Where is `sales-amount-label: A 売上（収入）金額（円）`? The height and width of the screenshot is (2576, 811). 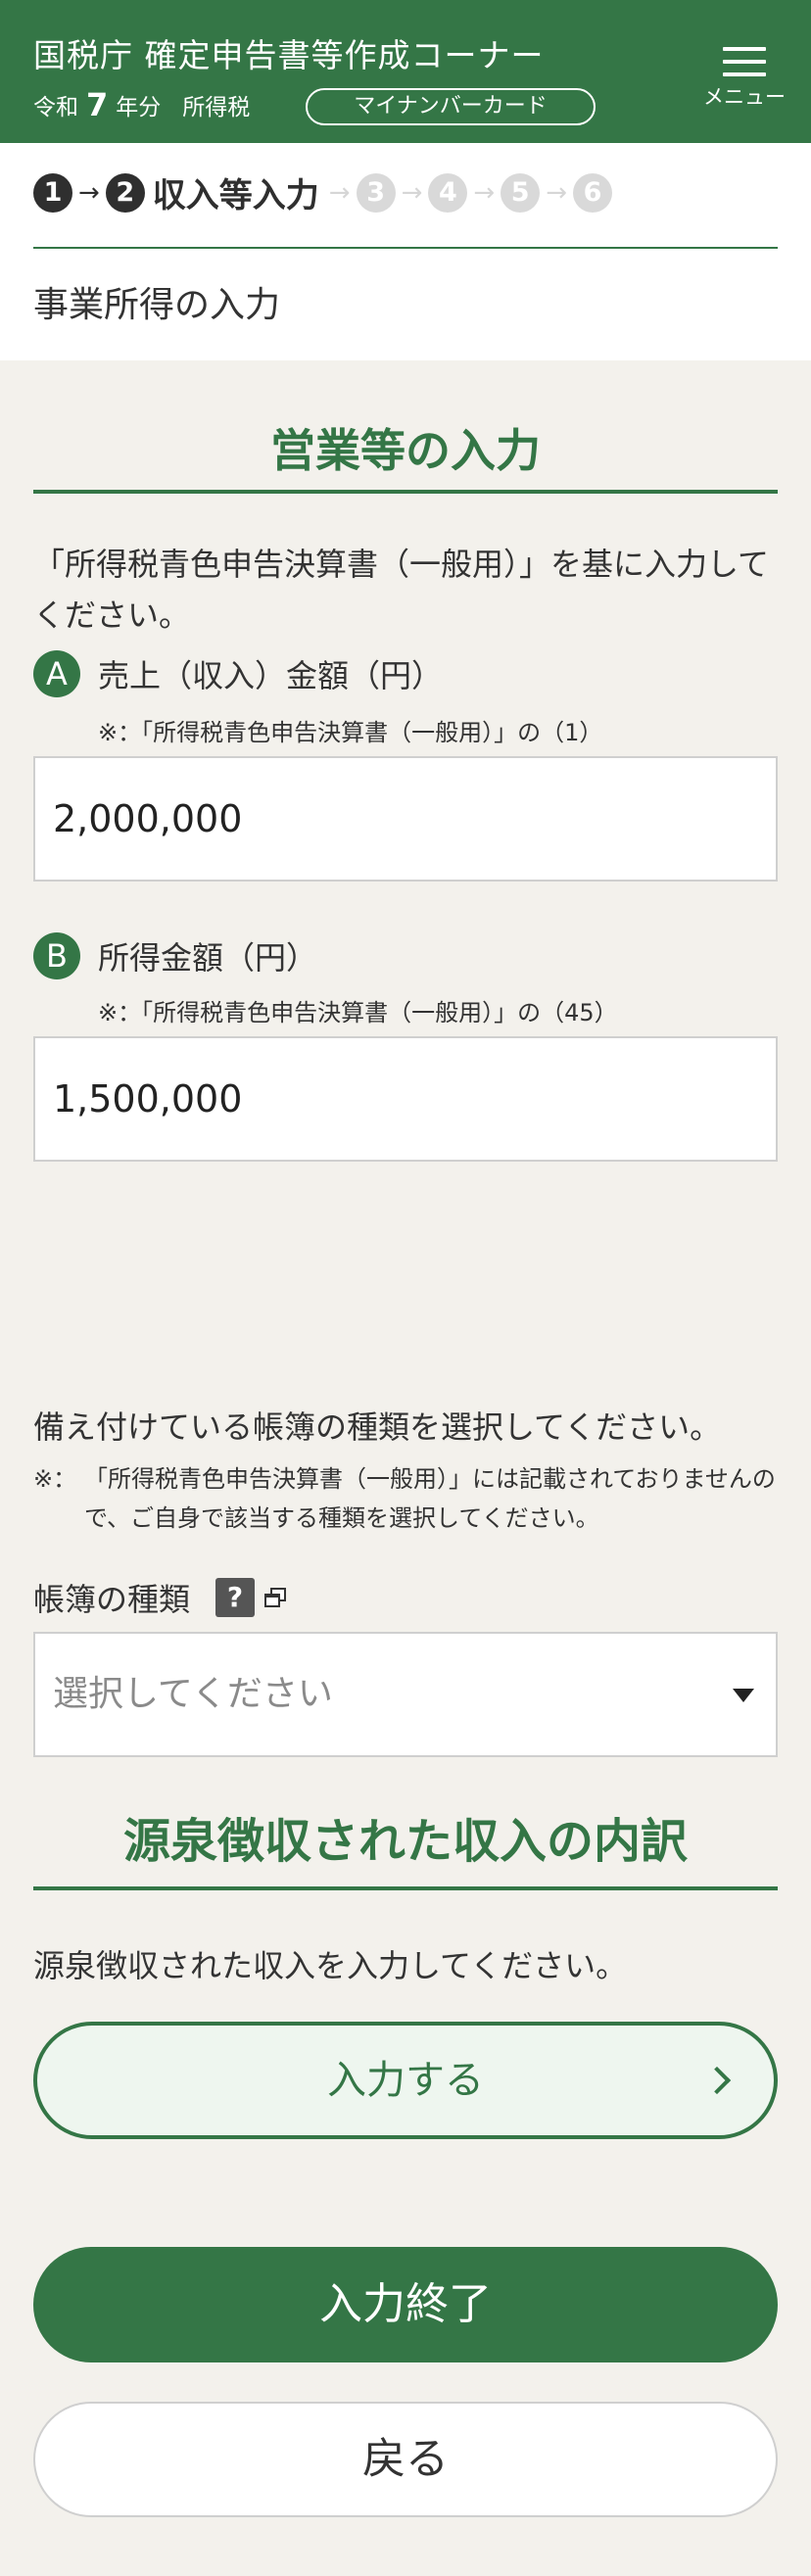
sales-amount-label: A 売上（収入）金額（円） is located at coordinates (238, 673).